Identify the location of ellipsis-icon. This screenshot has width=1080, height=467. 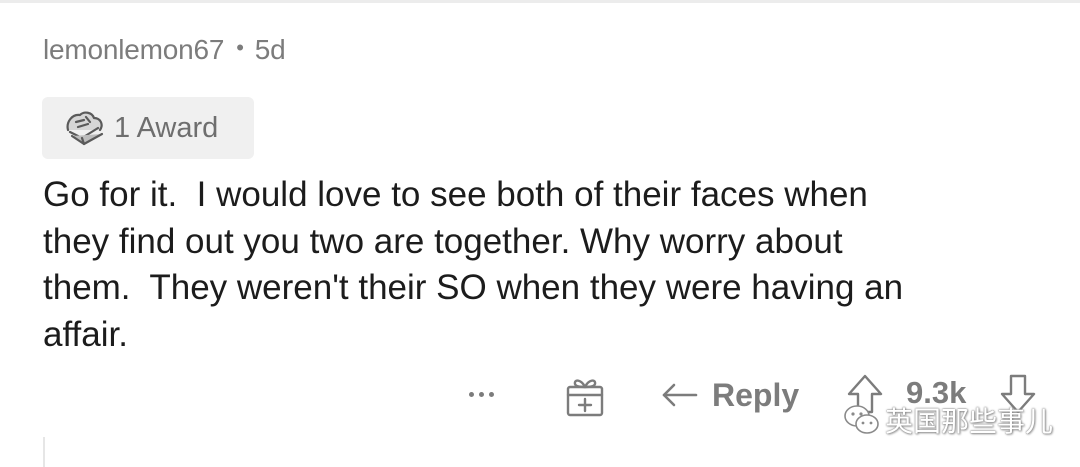
(471, 394).